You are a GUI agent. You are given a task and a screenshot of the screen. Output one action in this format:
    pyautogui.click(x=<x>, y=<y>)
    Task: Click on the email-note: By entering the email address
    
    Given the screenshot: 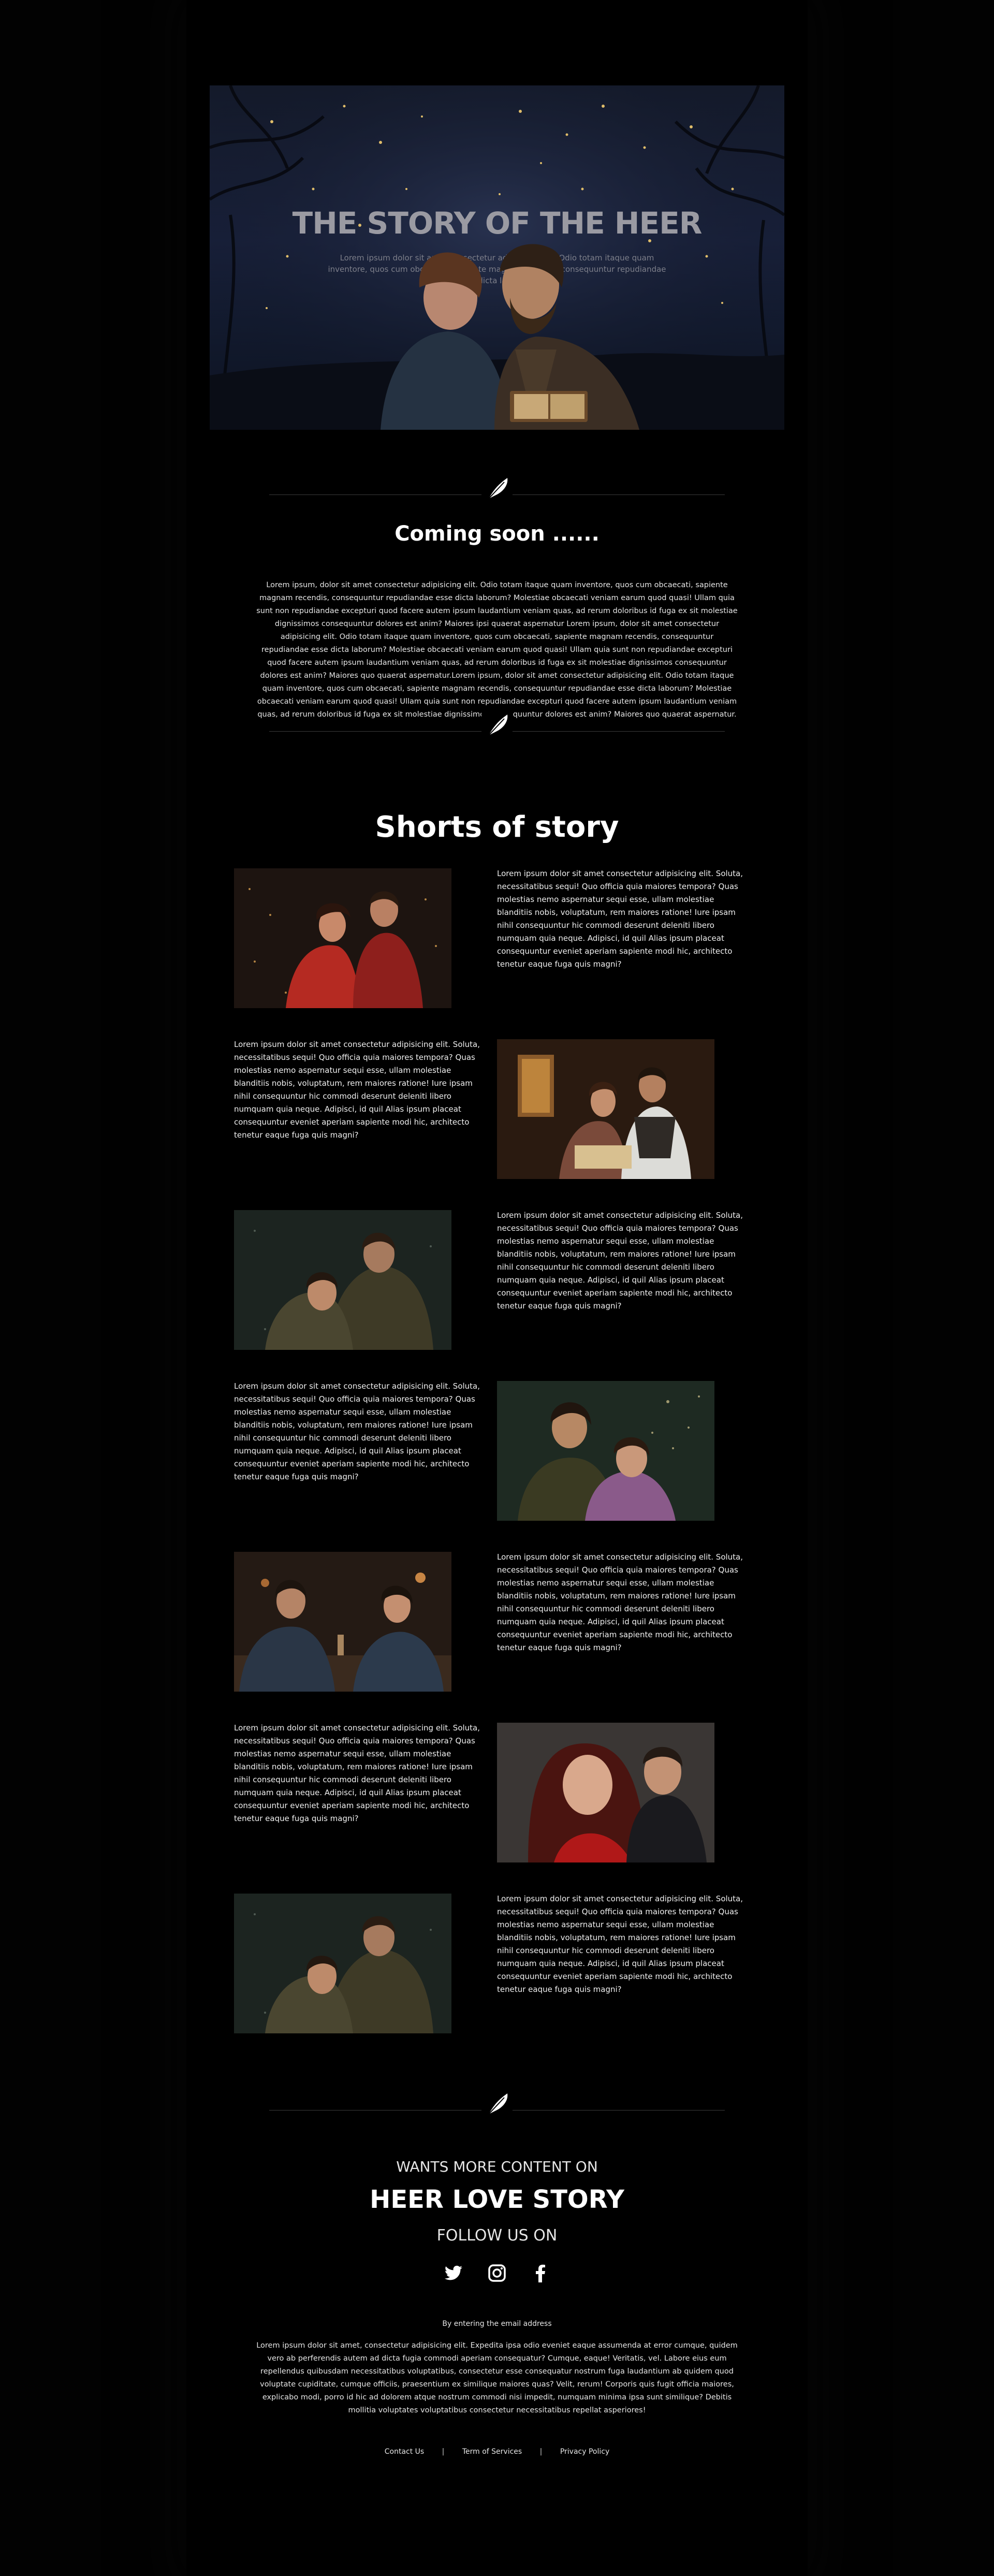 What is the action you would take?
    pyautogui.click(x=497, y=2324)
    